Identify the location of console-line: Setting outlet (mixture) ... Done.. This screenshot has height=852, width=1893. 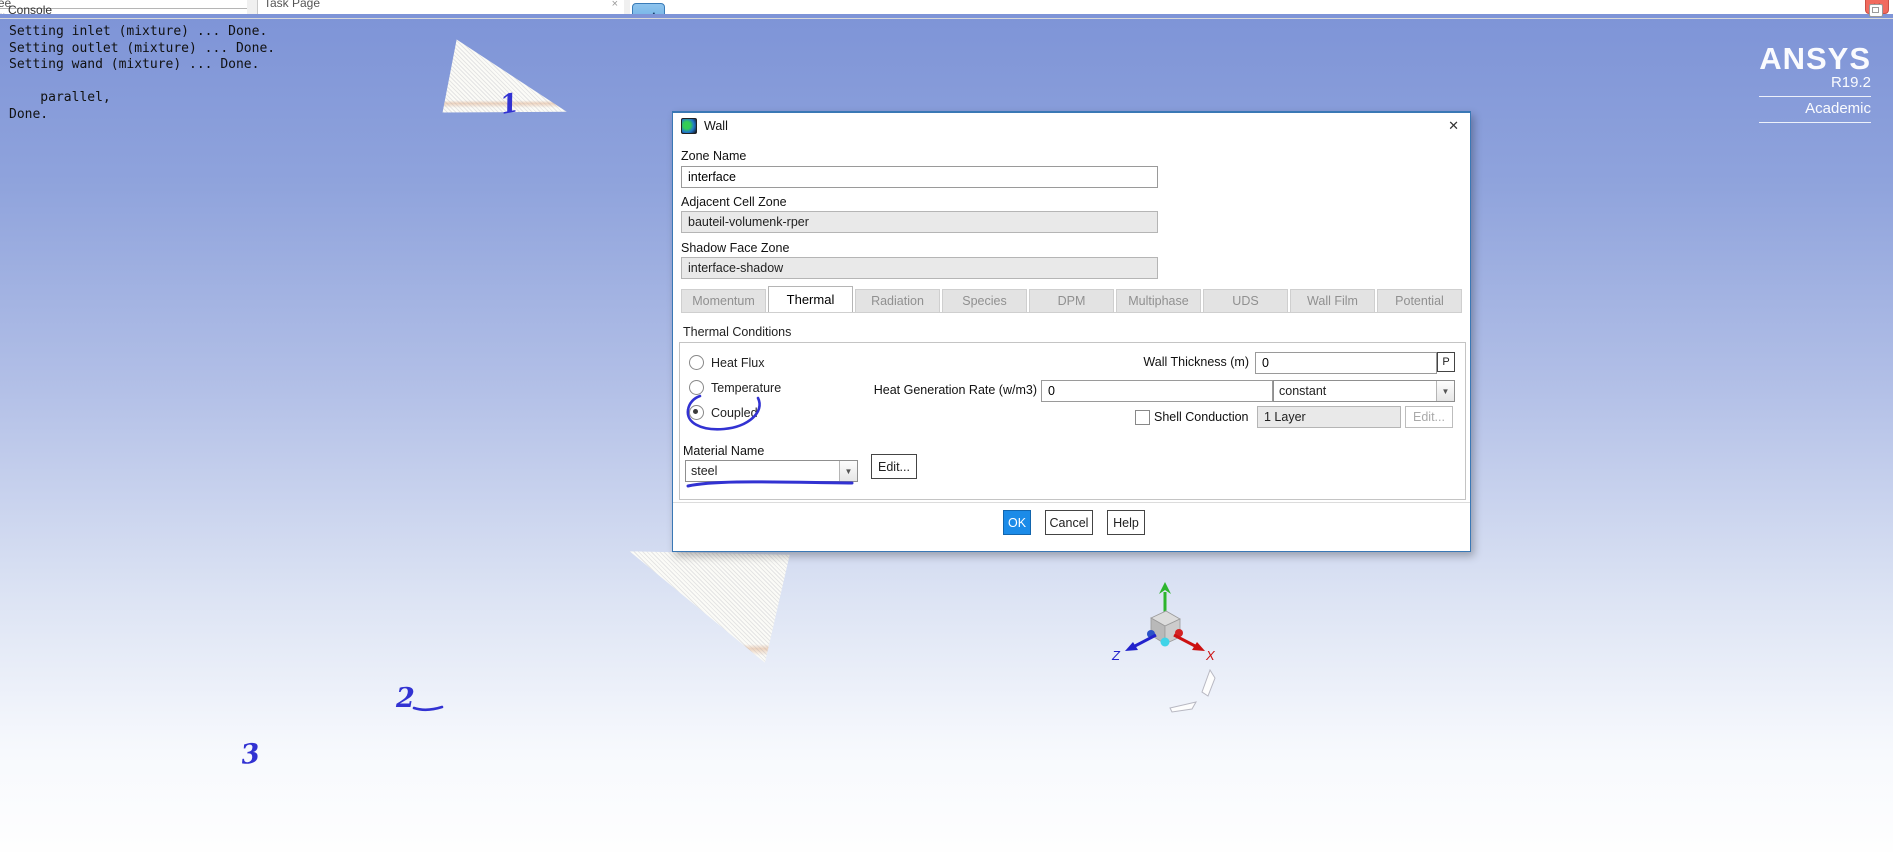
(142, 48).